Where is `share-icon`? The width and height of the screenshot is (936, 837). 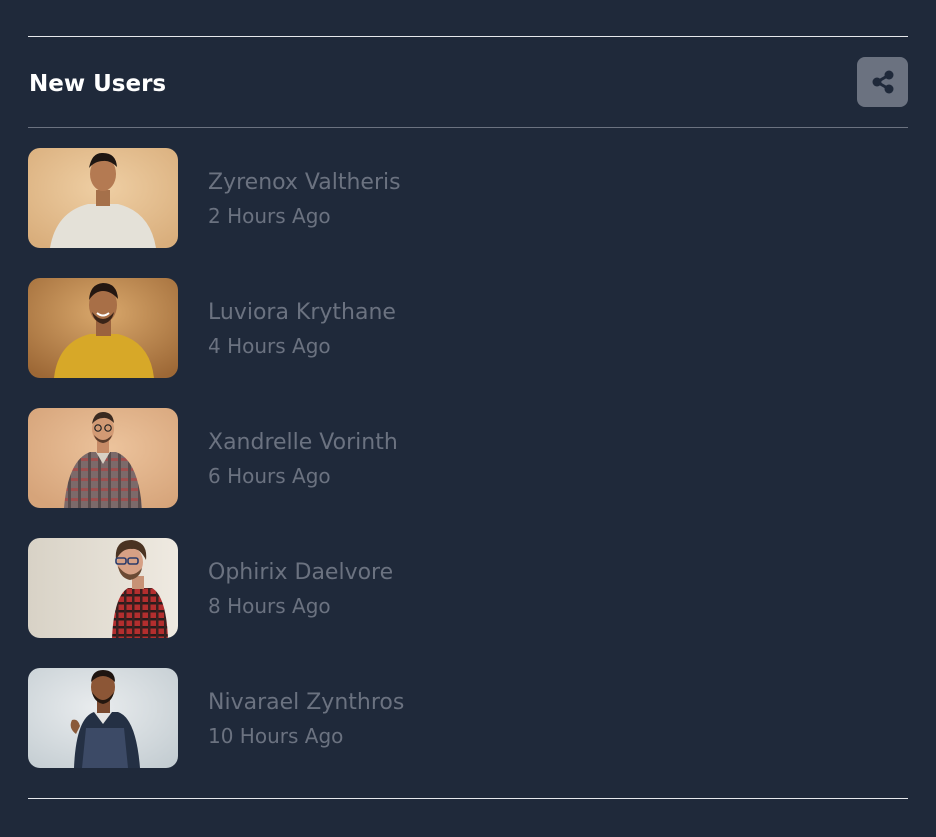
share-icon is located at coordinates (882, 82).